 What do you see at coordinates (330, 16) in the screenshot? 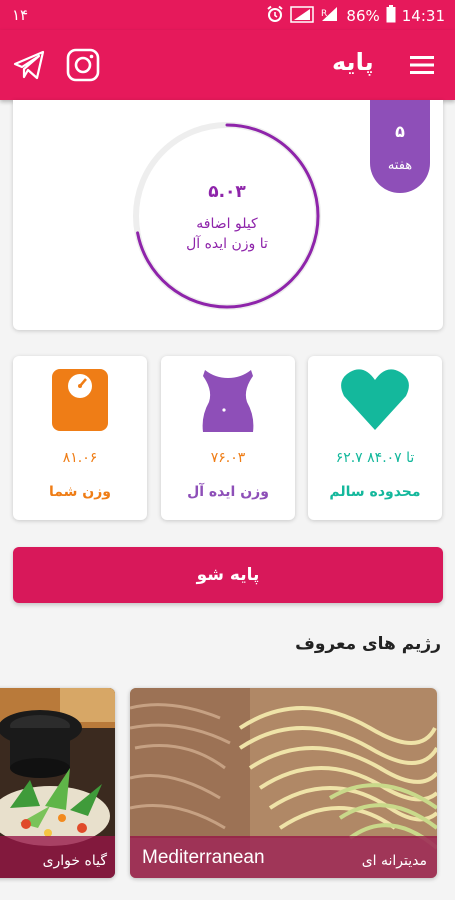
I see `signal-icon: R` at bounding box center [330, 16].